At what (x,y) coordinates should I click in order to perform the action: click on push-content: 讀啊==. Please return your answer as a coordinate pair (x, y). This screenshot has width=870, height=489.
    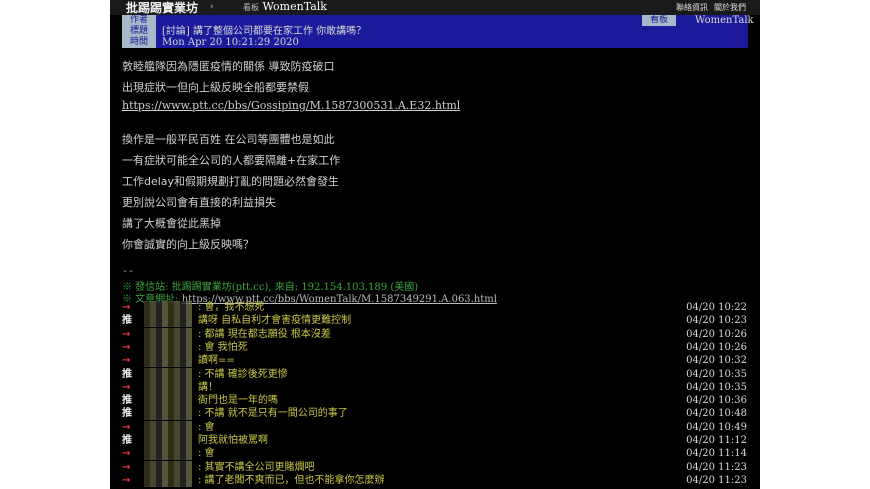
    Looking at the image, I should click on (216, 361).